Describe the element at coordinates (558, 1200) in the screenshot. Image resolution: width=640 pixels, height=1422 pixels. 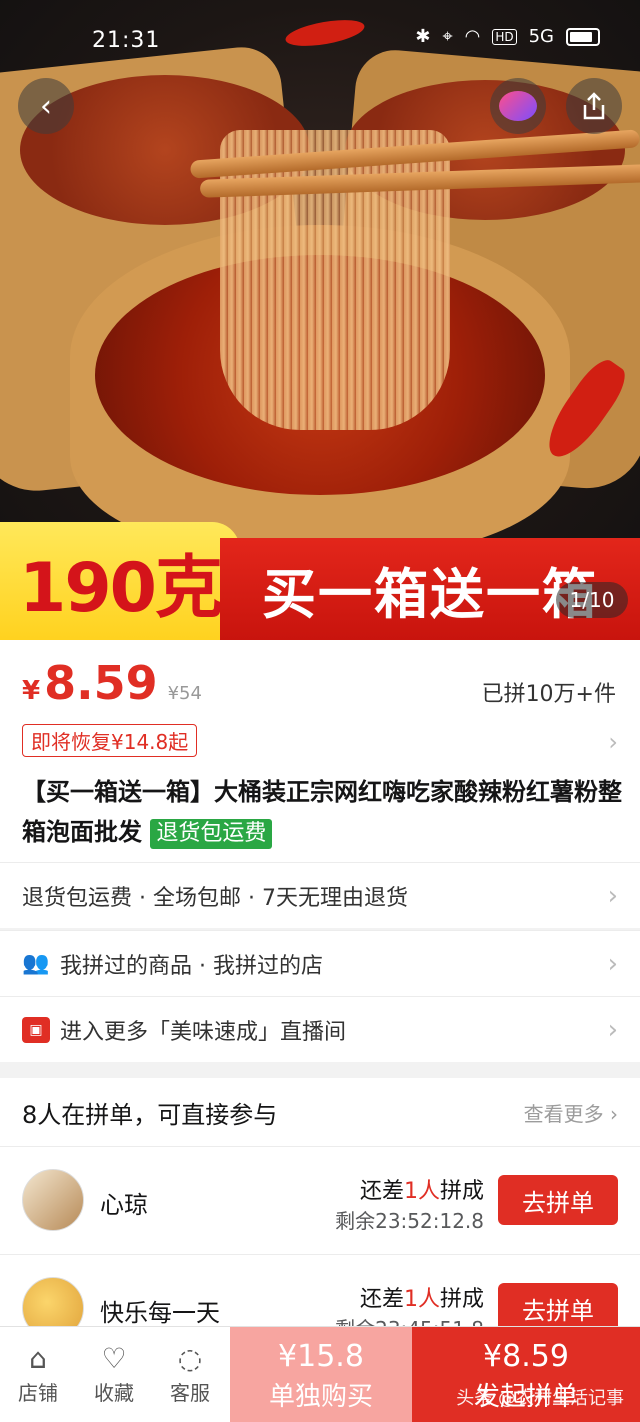
I see `join-group-button: 去拼单` at that location.